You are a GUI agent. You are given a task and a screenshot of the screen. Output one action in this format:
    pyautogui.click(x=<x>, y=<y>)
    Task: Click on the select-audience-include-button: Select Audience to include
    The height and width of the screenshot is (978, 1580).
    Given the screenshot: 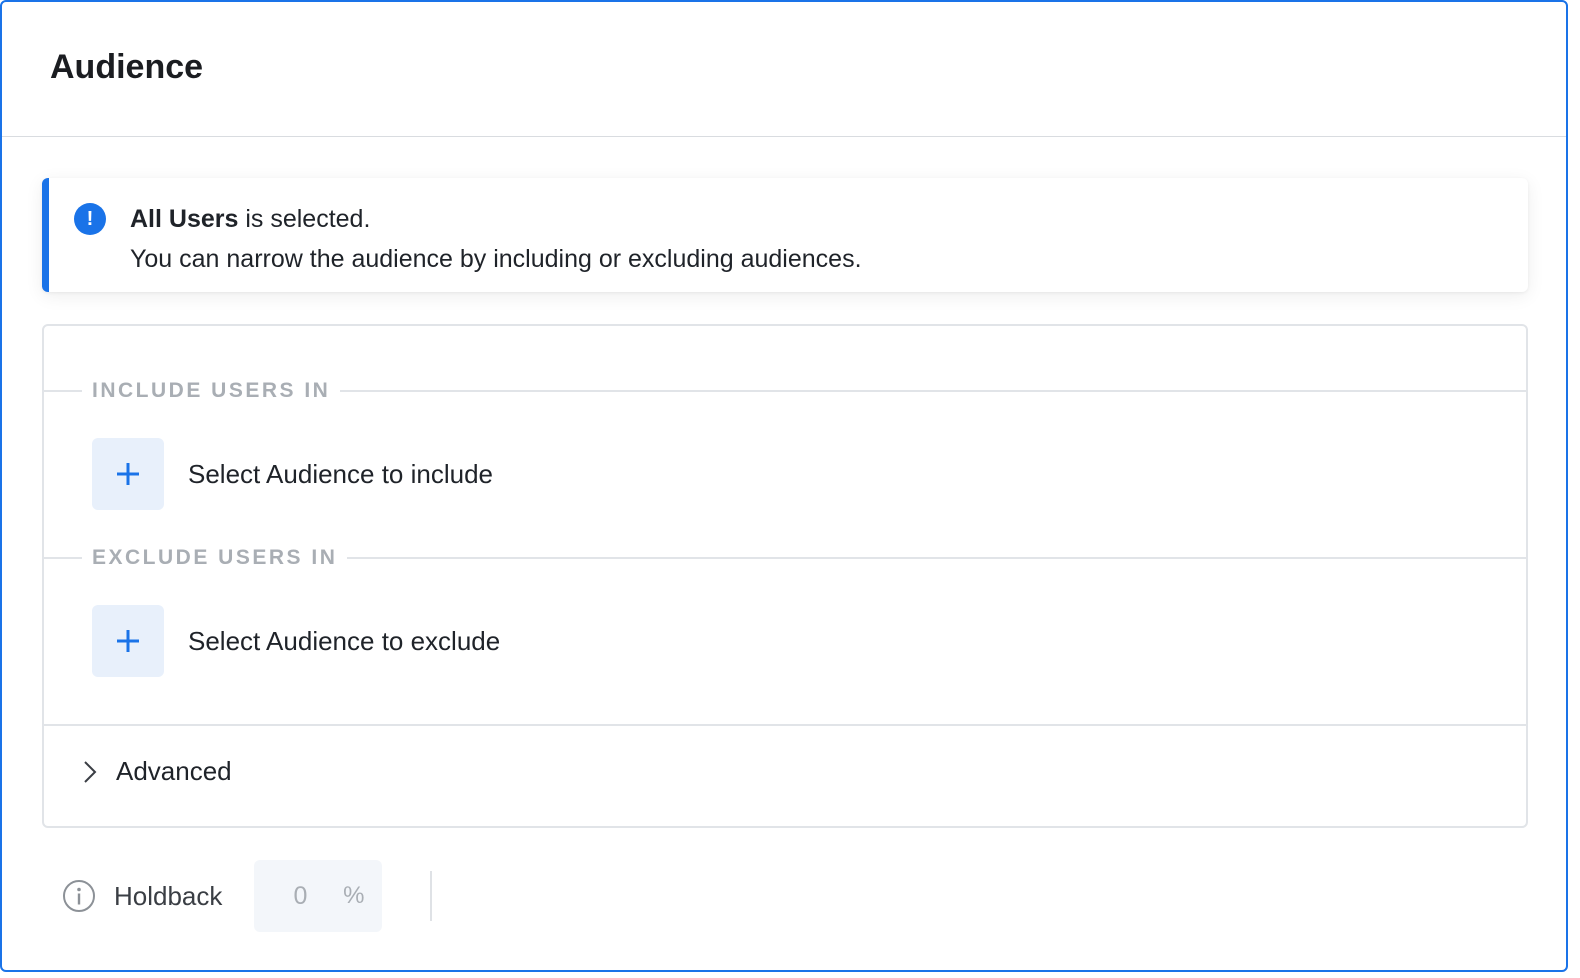 What is the action you would take?
    pyautogui.click(x=292, y=474)
    